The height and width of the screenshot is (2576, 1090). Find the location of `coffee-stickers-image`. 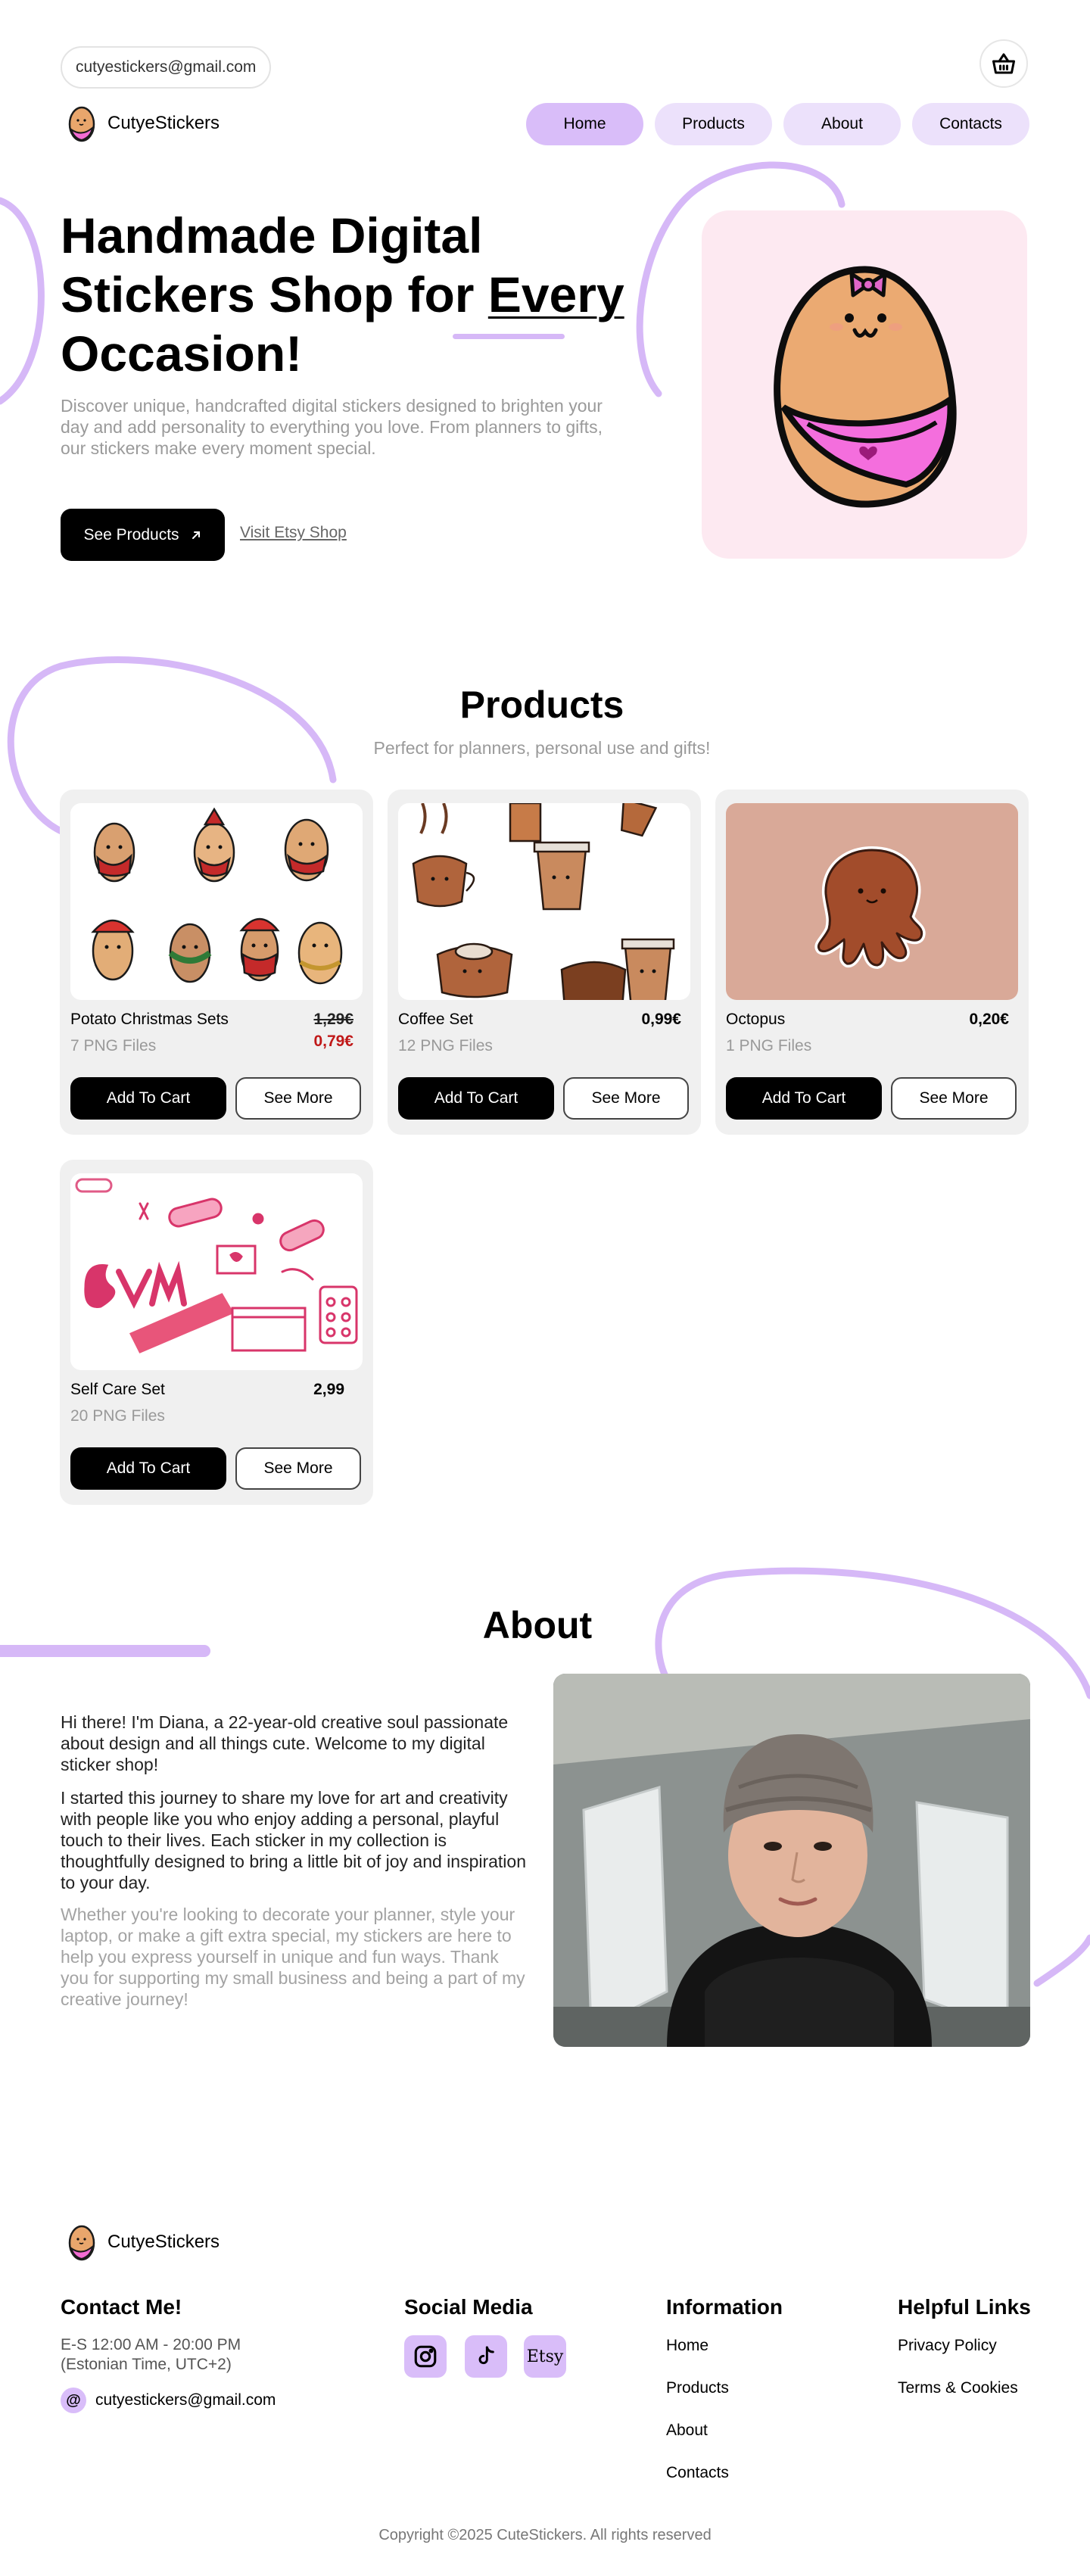

coffee-stickers-image is located at coordinates (543, 901).